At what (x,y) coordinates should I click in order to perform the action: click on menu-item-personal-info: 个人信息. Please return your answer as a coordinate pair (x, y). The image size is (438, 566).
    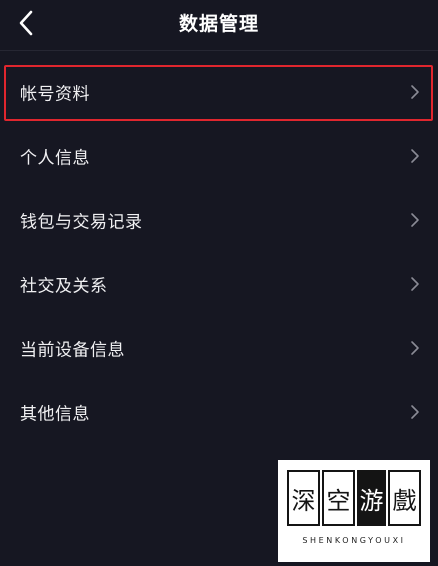
    Looking at the image, I should click on (219, 156).